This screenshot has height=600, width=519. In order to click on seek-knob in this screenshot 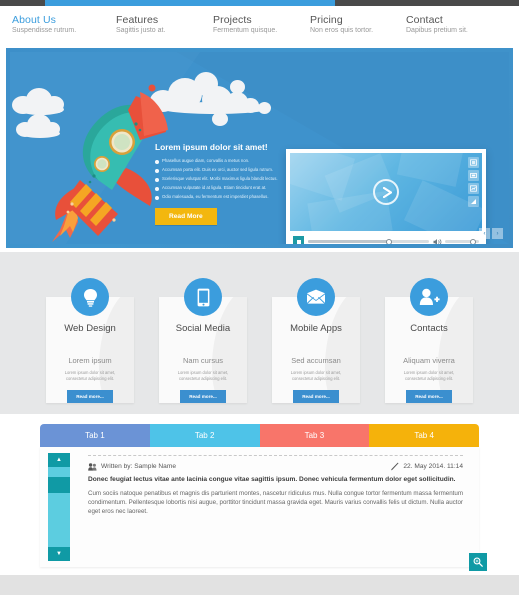, I will do `click(389, 241)`.